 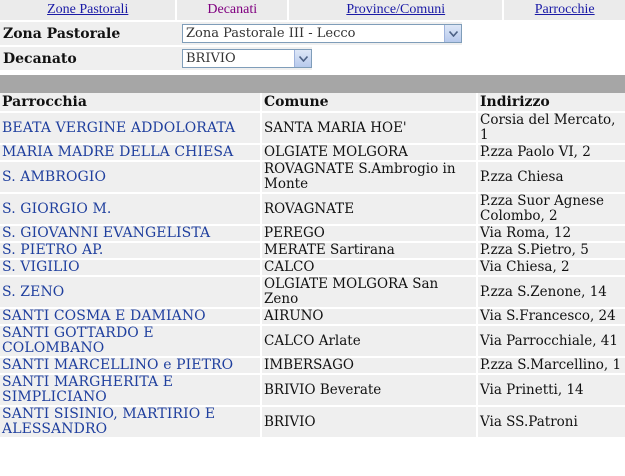 I want to click on parrocchia-link: S. GIOVANNI EVANGELISTA, so click(x=130, y=233).